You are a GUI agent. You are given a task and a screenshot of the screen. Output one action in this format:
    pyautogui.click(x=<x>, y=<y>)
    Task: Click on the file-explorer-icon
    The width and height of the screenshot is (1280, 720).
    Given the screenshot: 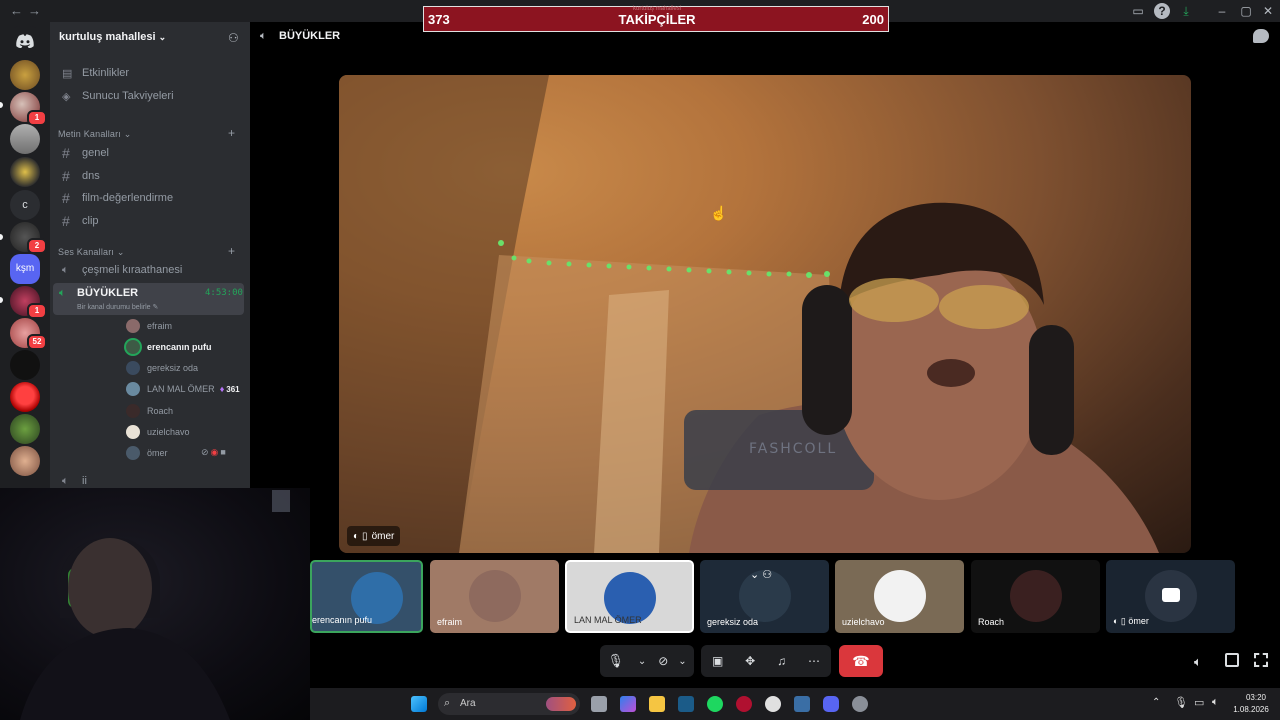 What is the action you would take?
    pyautogui.click(x=657, y=704)
    